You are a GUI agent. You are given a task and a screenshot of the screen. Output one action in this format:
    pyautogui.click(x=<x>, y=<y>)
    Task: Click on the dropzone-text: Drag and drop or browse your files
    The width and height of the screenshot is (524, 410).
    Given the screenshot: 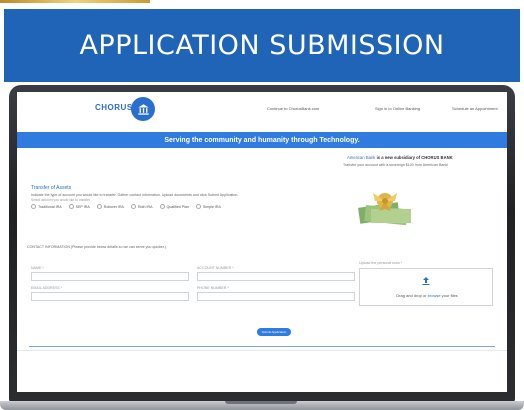 What is the action you would take?
    pyautogui.click(x=427, y=295)
    